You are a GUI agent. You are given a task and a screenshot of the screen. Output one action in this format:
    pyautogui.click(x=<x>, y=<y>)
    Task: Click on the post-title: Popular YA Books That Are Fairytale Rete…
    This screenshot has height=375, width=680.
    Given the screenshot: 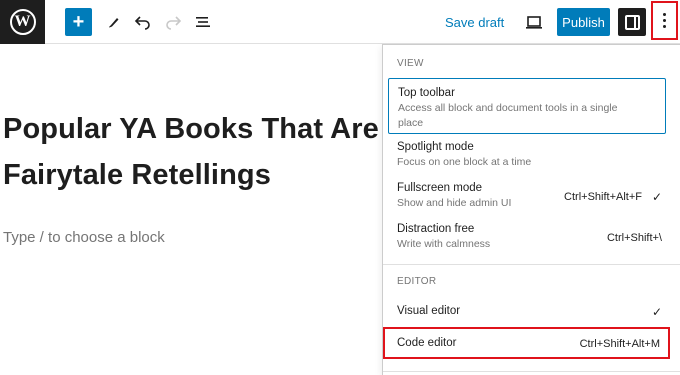 What is the action you would take?
    pyautogui.click(x=193, y=152)
    